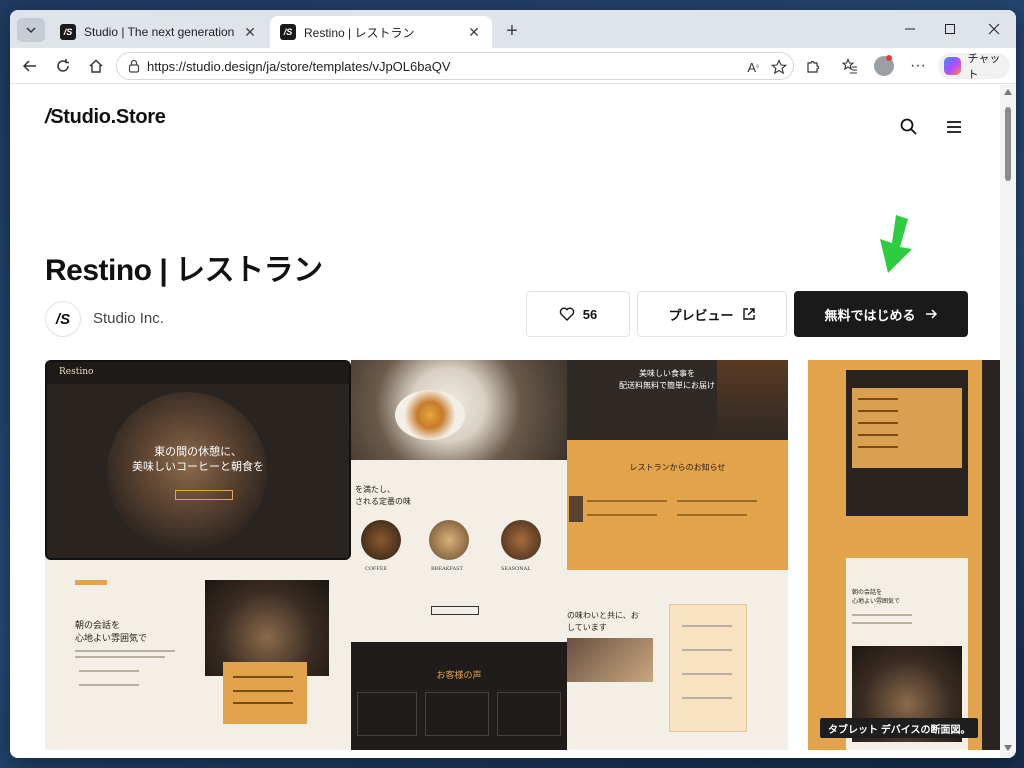  Describe the element at coordinates (198, 373) in the screenshot. I see `preview-nav: Restino` at that location.